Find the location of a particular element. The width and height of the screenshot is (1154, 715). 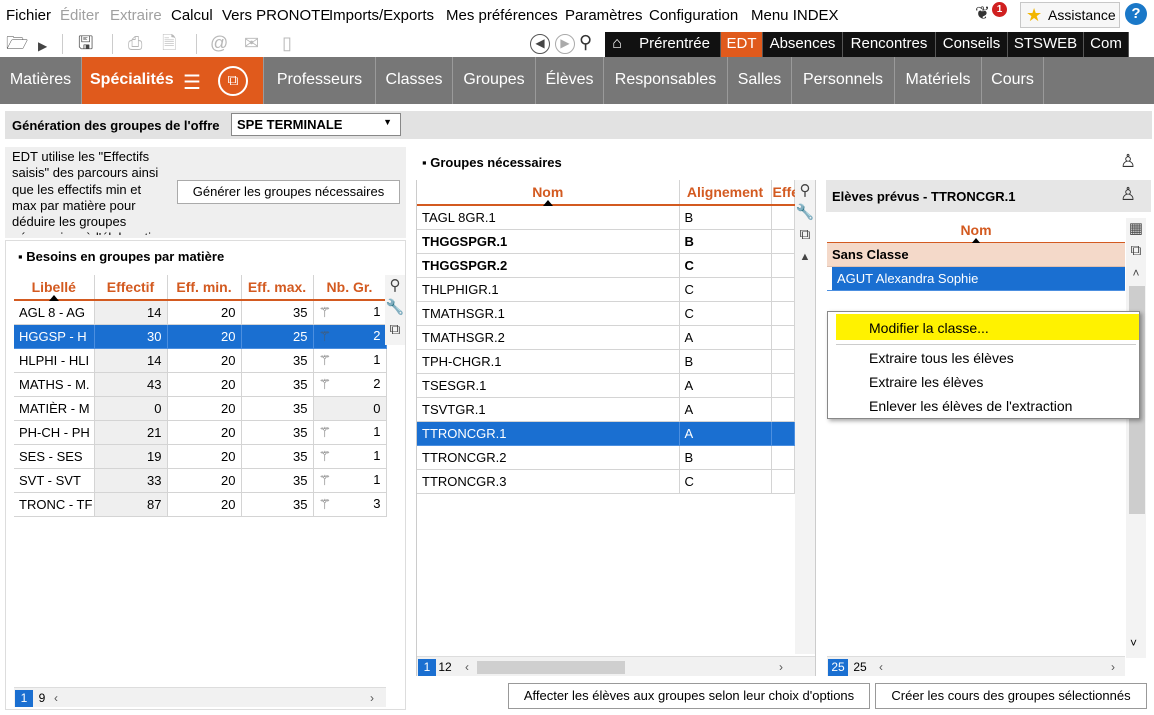

table-row: SES - SES 19 20 35 ⚚ 1 is located at coordinates (200, 456).